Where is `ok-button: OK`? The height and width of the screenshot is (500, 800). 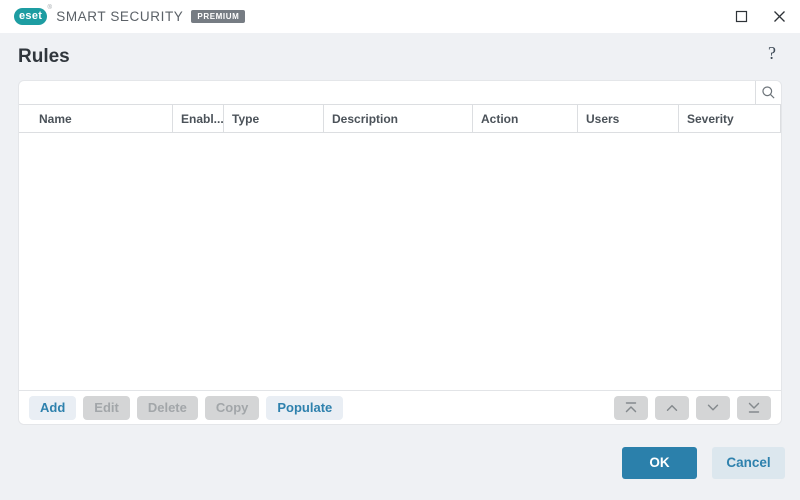
ok-button: OK is located at coordinates (659, 462).